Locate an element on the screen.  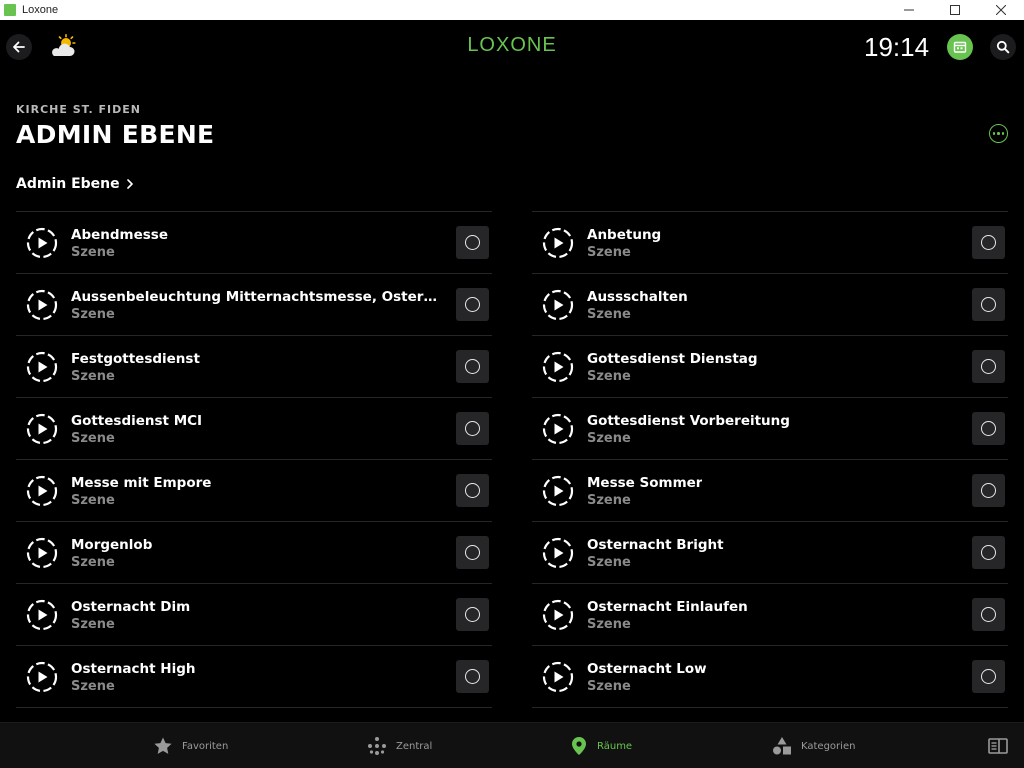
more-options-button is located at coordinates (998, 133).